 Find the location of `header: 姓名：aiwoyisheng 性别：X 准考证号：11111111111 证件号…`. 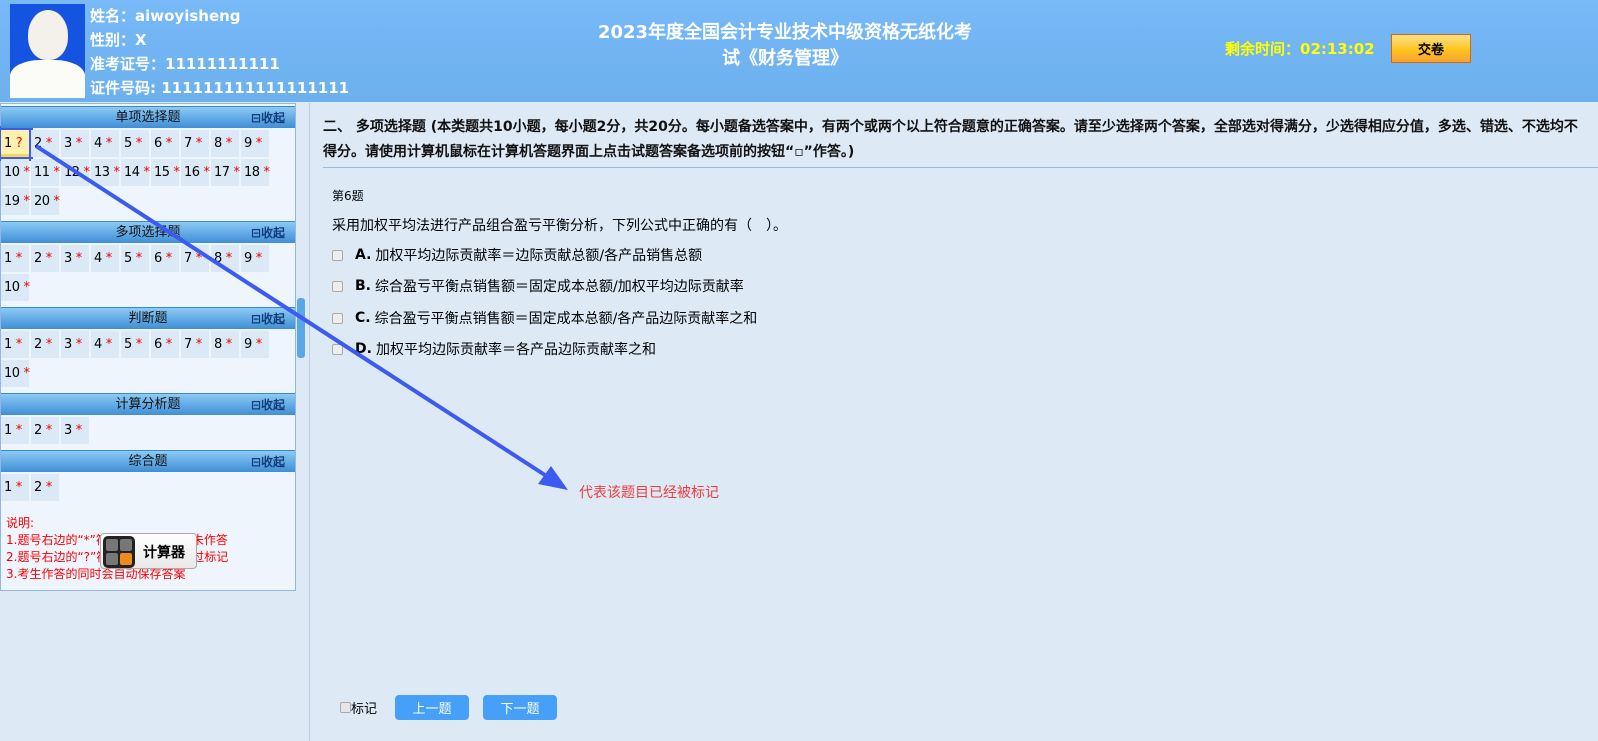

header: 姓名：aiwoyisheng 性别：X 准考证号：11111111111 证件号… is located at coordinates (799, 51).